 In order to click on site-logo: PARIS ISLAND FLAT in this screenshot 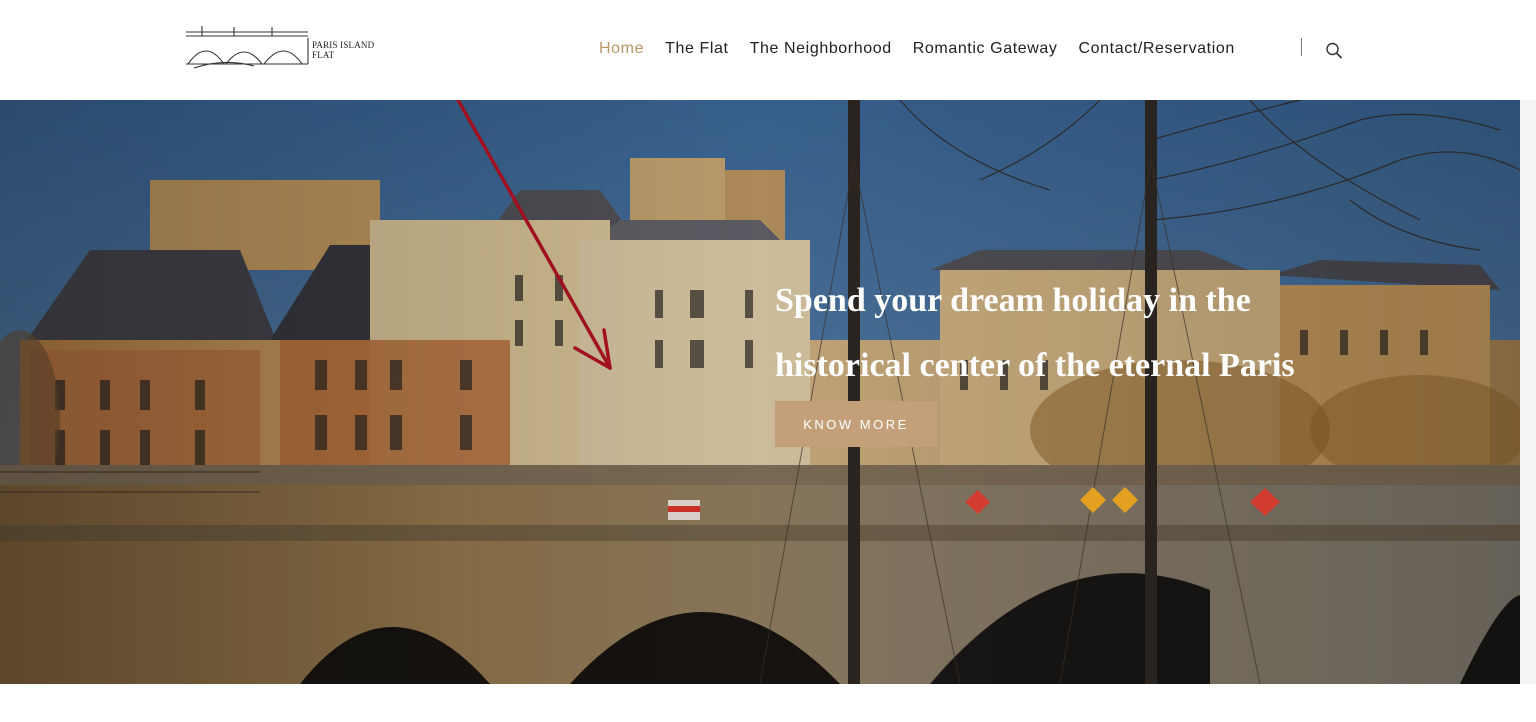, I will do `click(284, 49)`.